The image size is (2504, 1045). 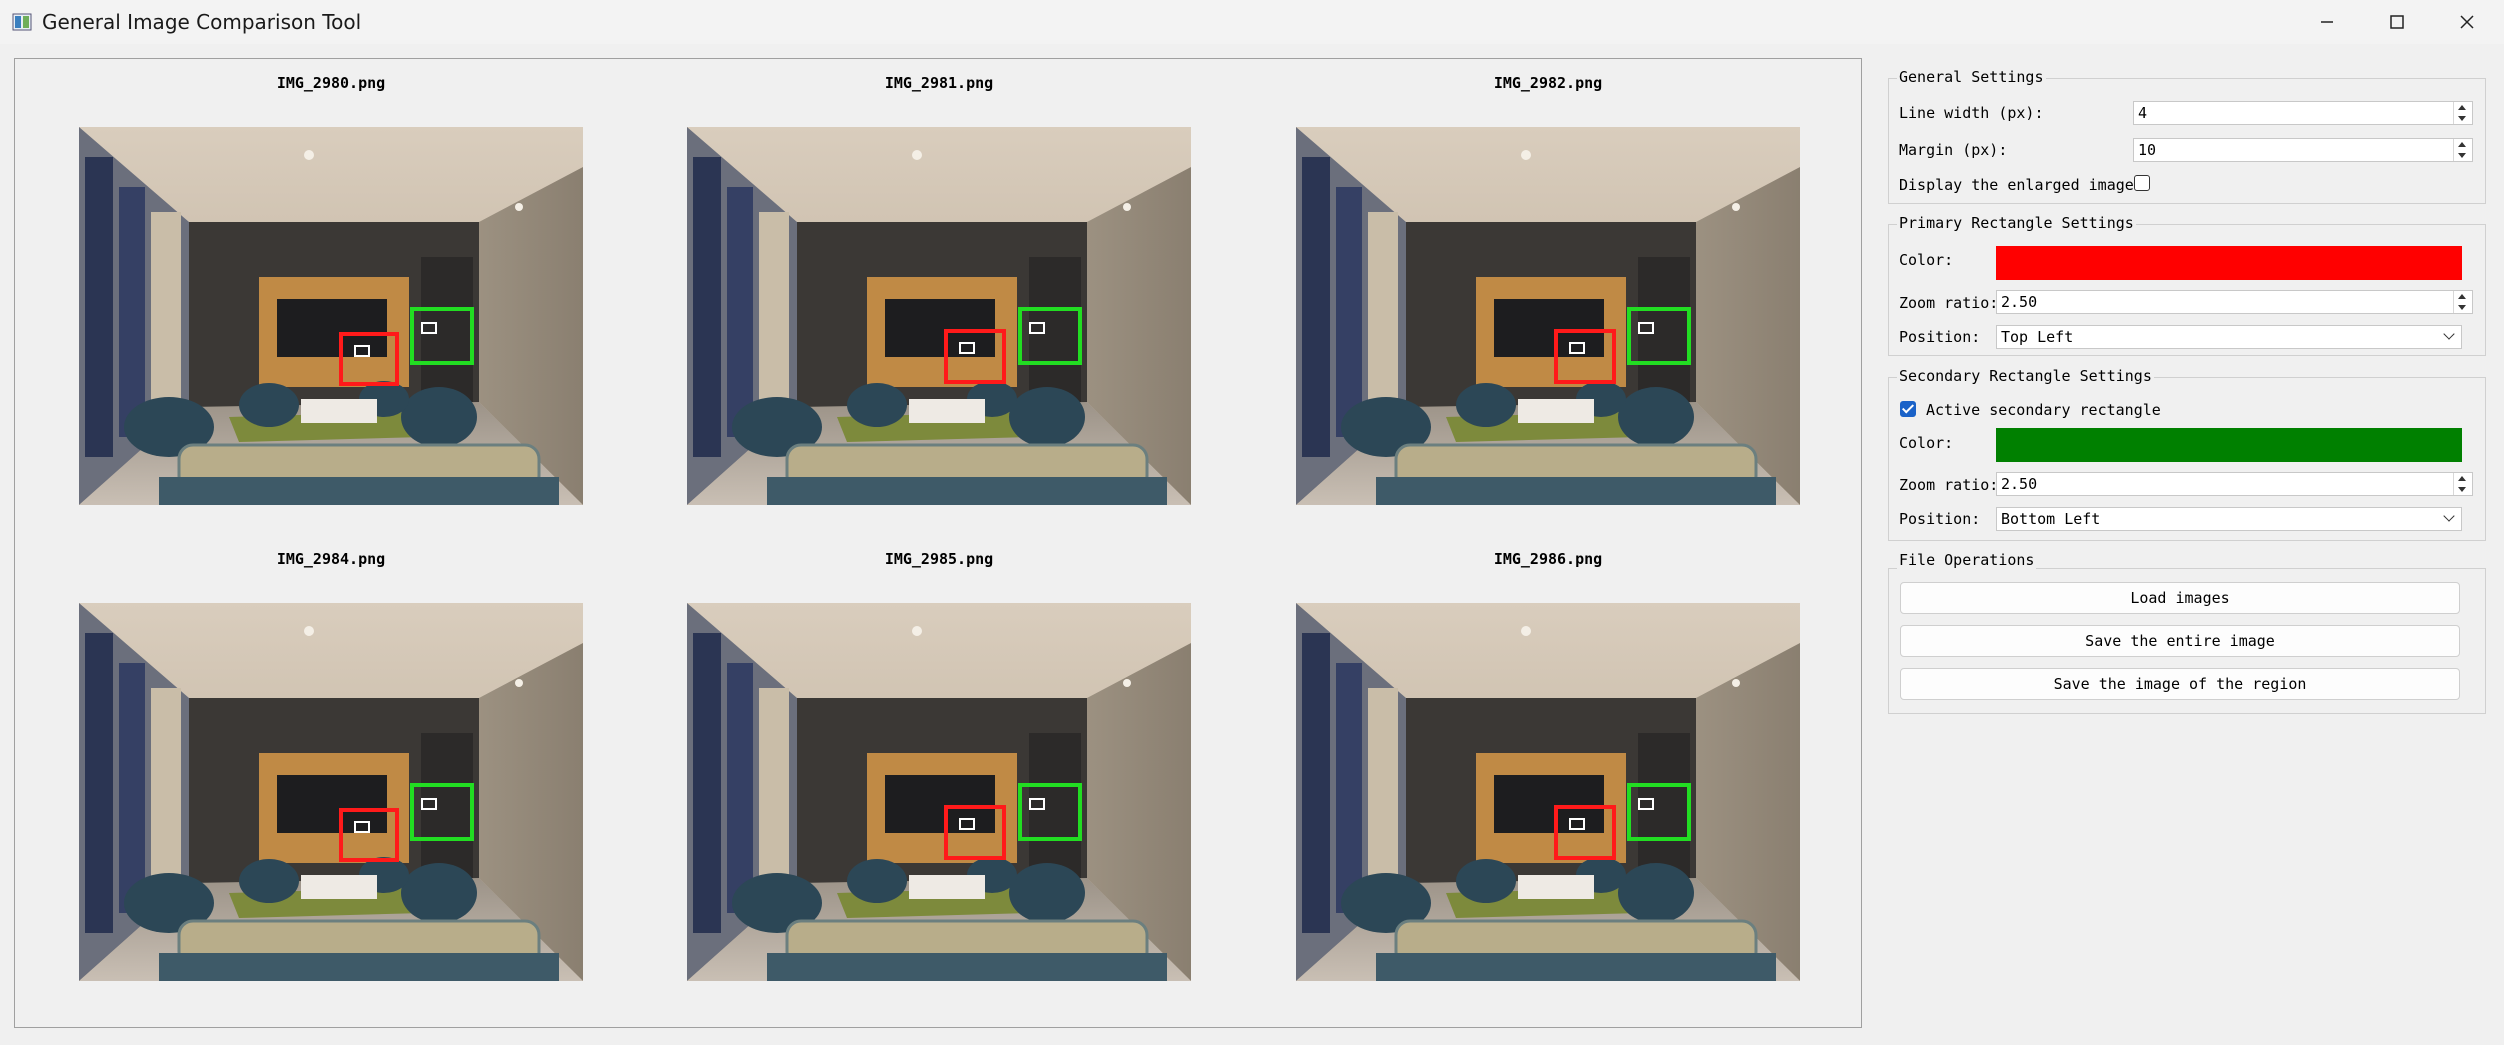 I want to click on primary-rect-title: Primary Rectangle Settings, so click(x=2016, y=223).